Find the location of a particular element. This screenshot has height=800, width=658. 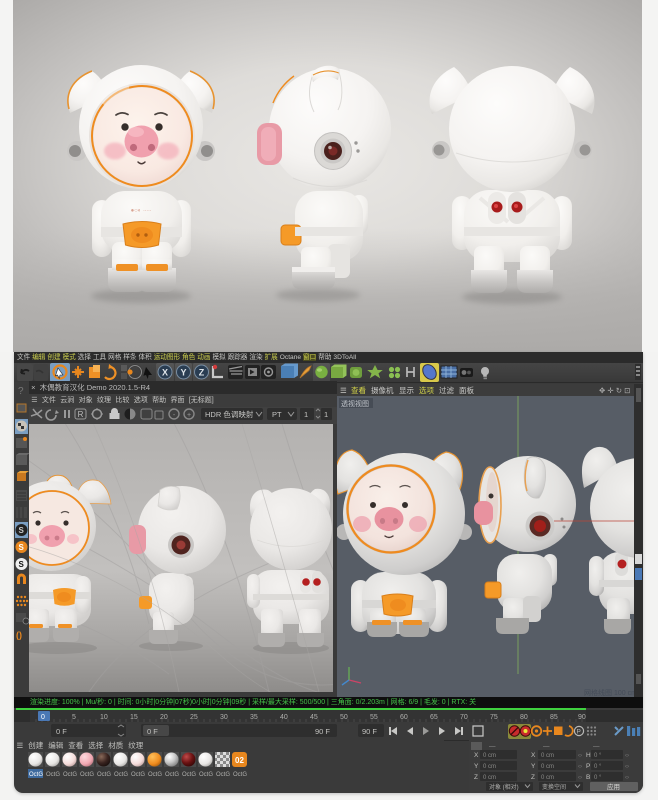

svg-text: 80 is located at coordinates (524, 717).